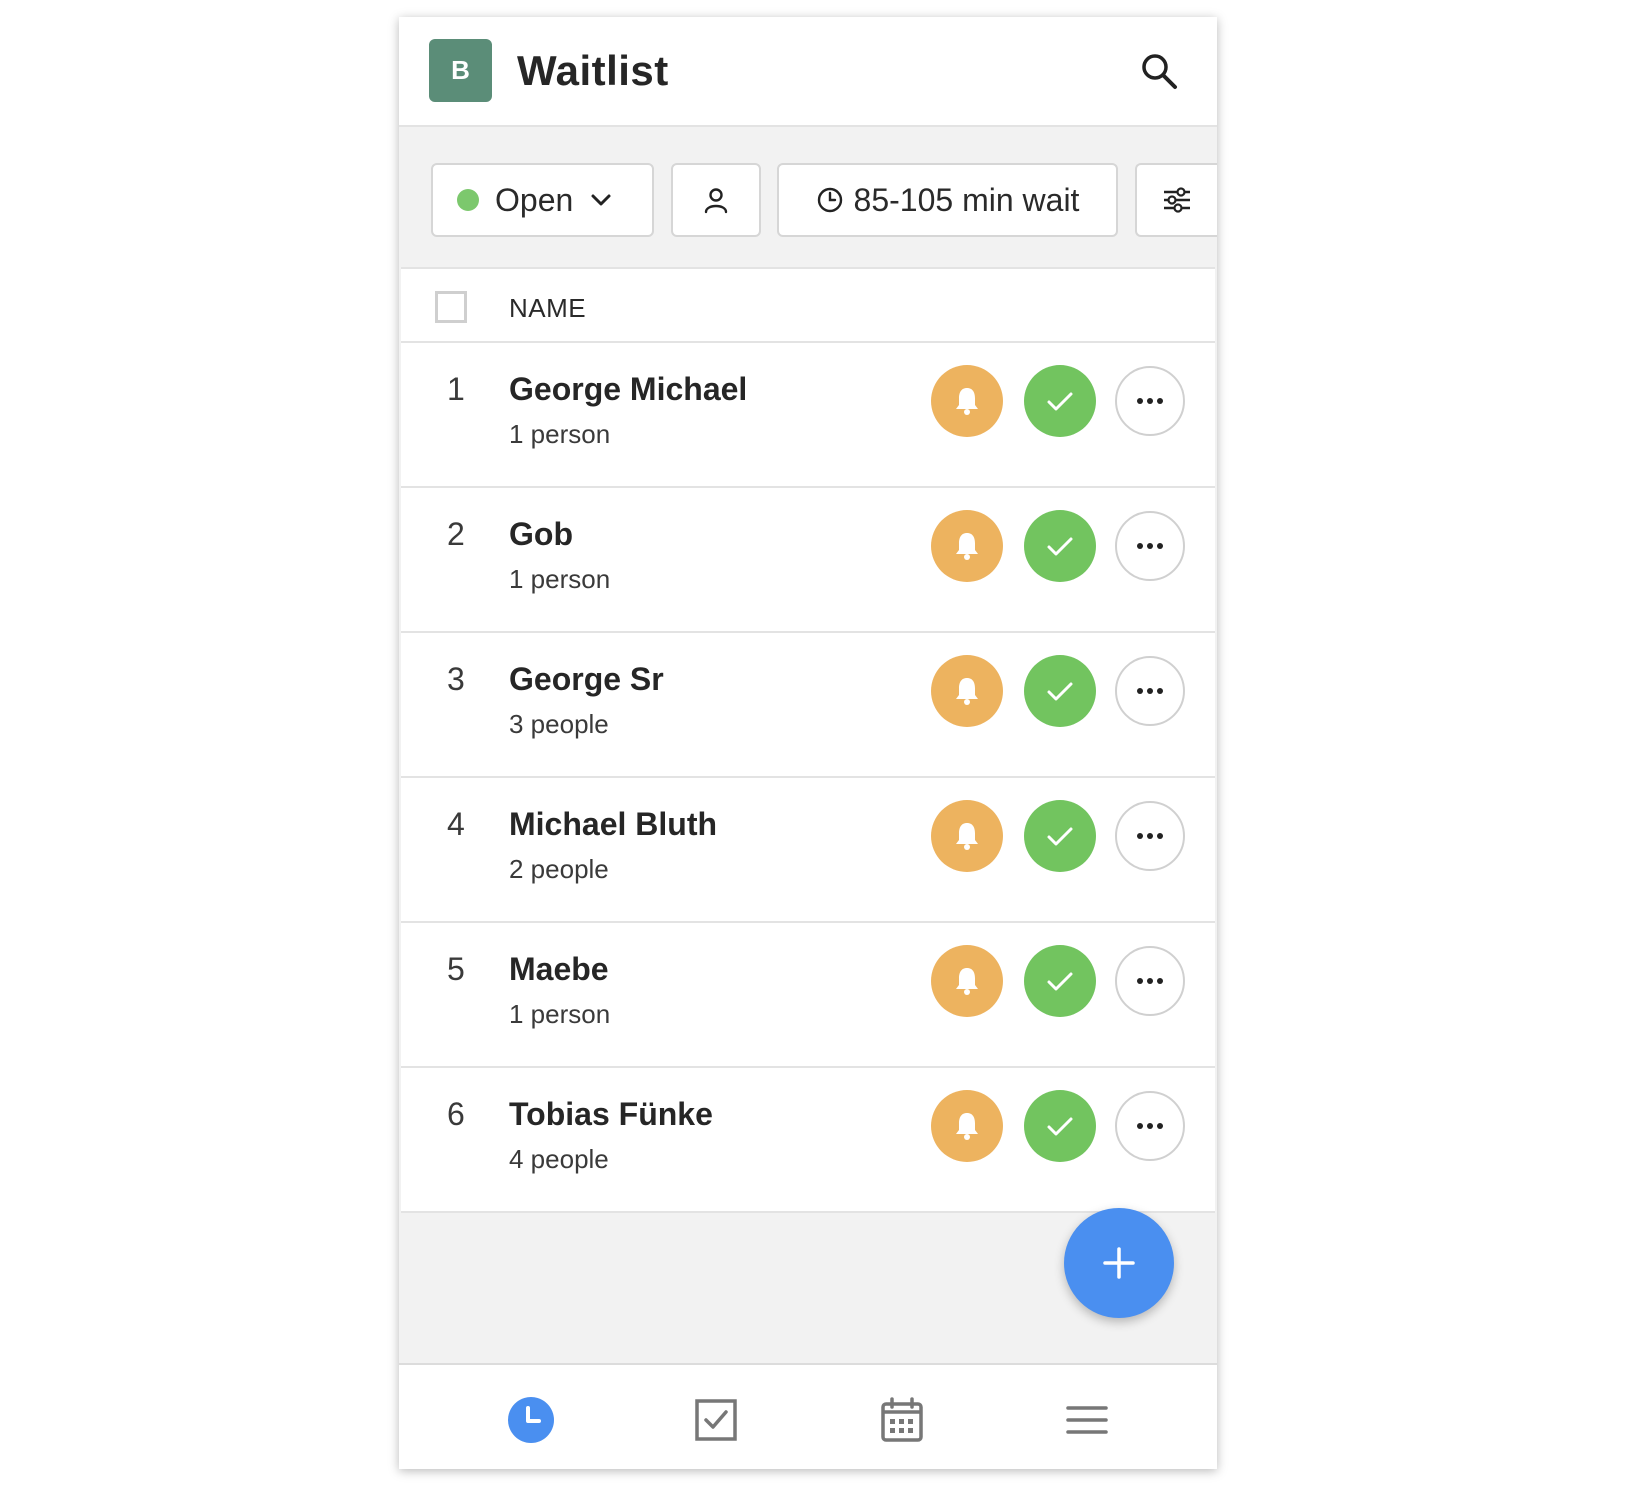 The width and height of the screenshot is (1638, 1494). I want to click on select-all-checkbox, so click(451, 307).